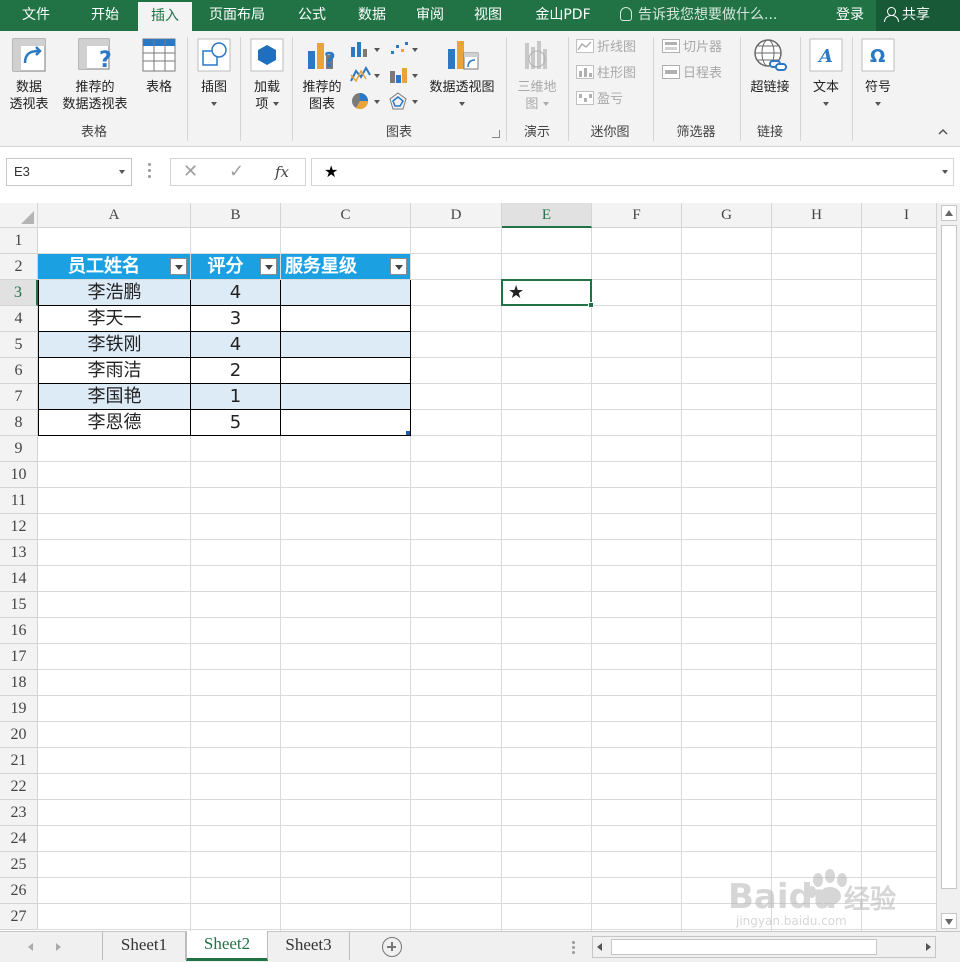 The width and height of the screenshot is (960, 962). I want to click on row-header-13: 13, so click(19, 553).